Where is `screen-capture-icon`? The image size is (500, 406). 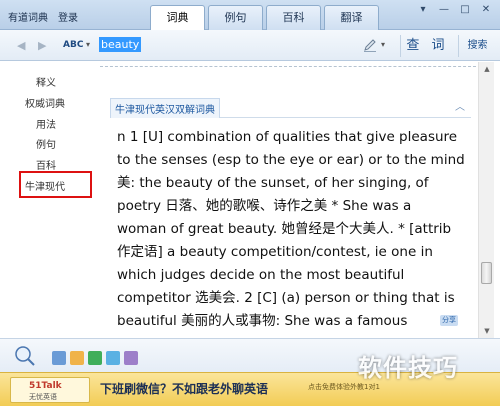
screen-capture-icon is located at coordinates (59, 358).